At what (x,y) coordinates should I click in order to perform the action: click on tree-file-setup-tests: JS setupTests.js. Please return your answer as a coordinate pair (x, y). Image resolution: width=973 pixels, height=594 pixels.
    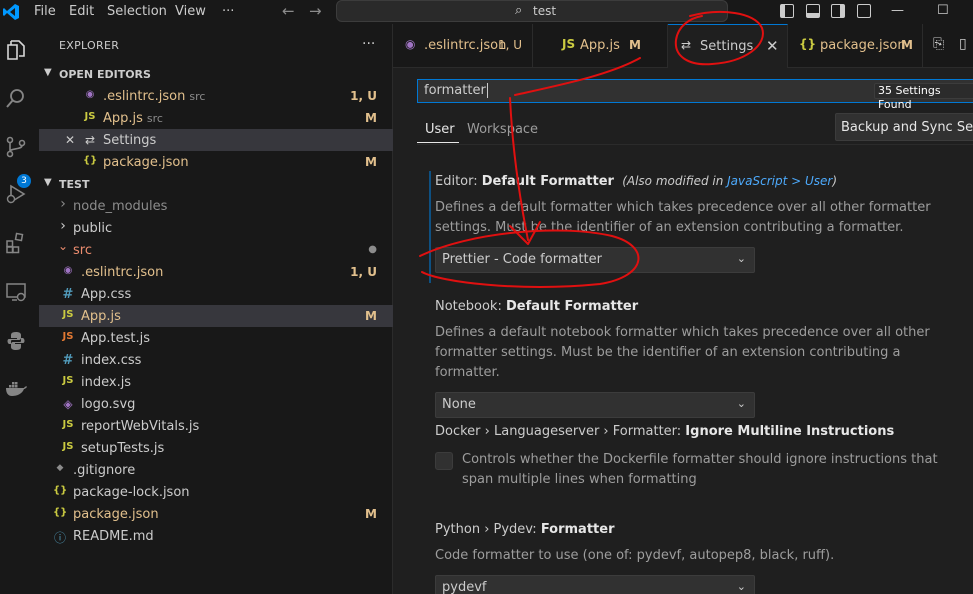
    Looking at the image, I should click on (216, 448).